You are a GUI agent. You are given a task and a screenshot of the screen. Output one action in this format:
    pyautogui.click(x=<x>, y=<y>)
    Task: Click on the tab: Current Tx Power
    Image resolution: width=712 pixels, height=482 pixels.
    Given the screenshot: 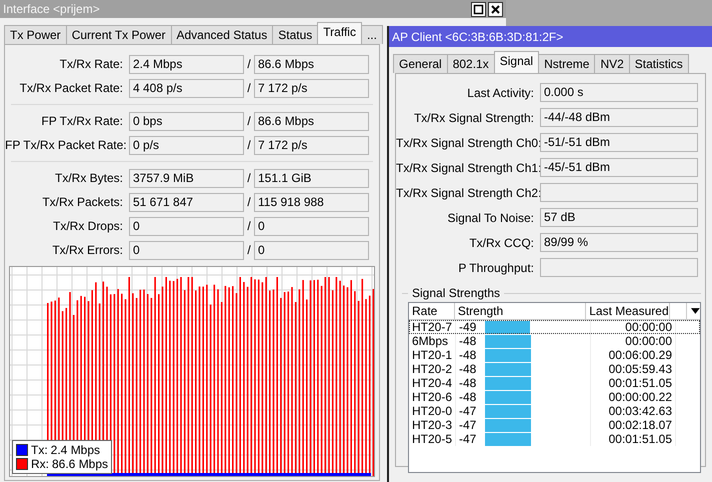 What is the action you would take?
    pyautogui.click(x=119, y=34)
    